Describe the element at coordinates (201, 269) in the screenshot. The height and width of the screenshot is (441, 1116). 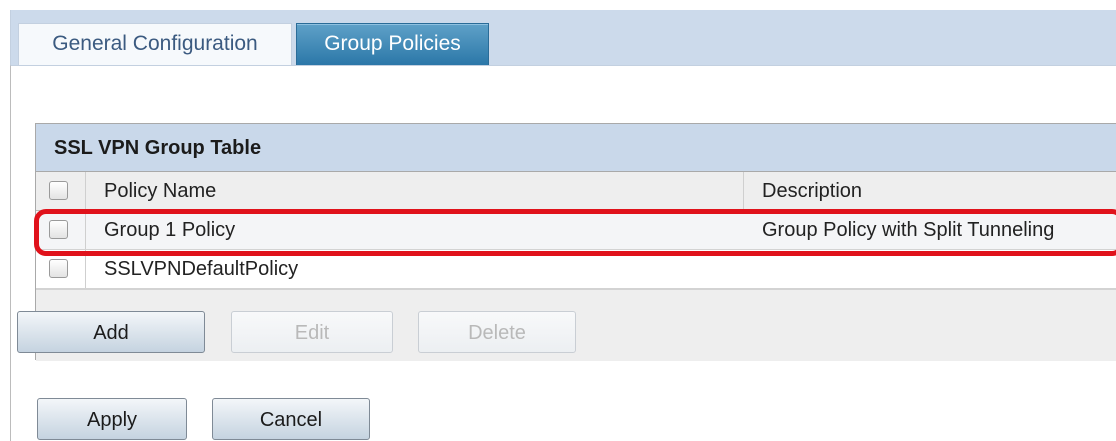
I see `policy-name: SSLVPNDefaultPolicy` at that location.